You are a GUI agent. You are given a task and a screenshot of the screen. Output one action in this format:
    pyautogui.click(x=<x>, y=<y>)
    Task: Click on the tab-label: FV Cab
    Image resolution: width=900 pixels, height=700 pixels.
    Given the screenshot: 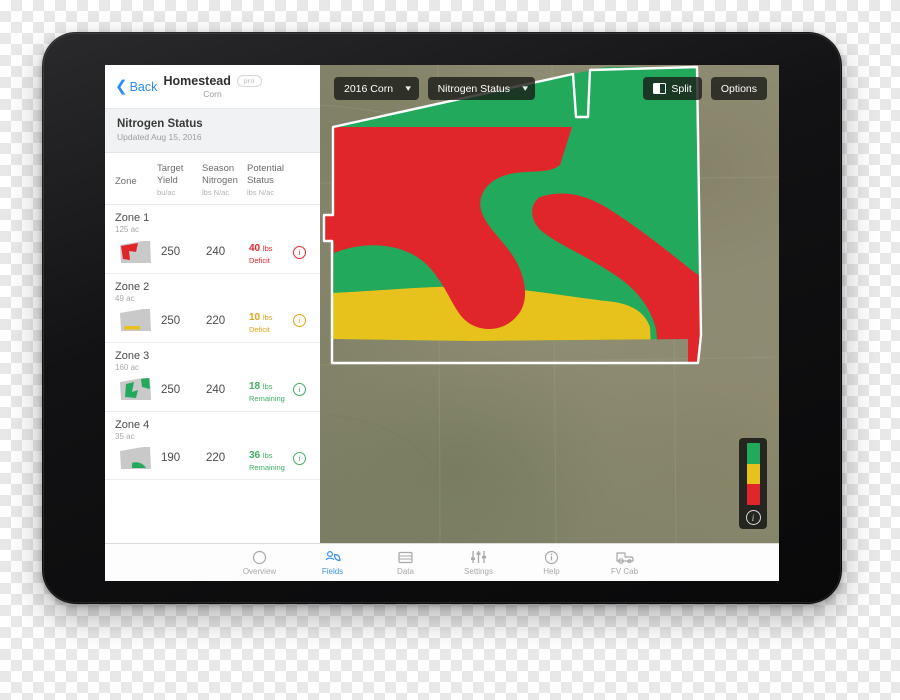 What is the action you would take?
    pyautogui.click(x=624, y=571)
    